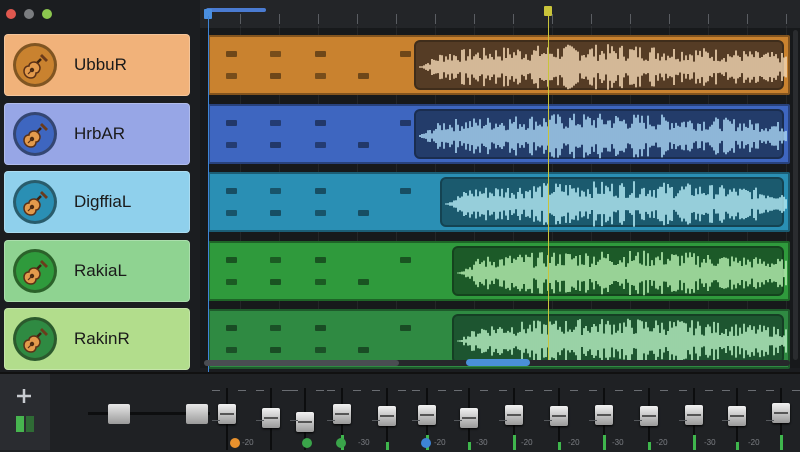 Image resolution: width=800 pixels, height=452 pixels. I want to click on track-name: RakiaL, so click(100, 270).